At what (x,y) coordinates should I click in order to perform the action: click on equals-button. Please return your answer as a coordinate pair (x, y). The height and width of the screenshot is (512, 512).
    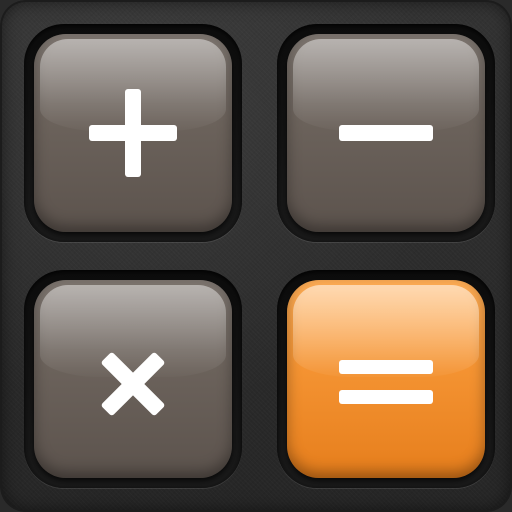
    Looking at the image, I should click on (386, 379).